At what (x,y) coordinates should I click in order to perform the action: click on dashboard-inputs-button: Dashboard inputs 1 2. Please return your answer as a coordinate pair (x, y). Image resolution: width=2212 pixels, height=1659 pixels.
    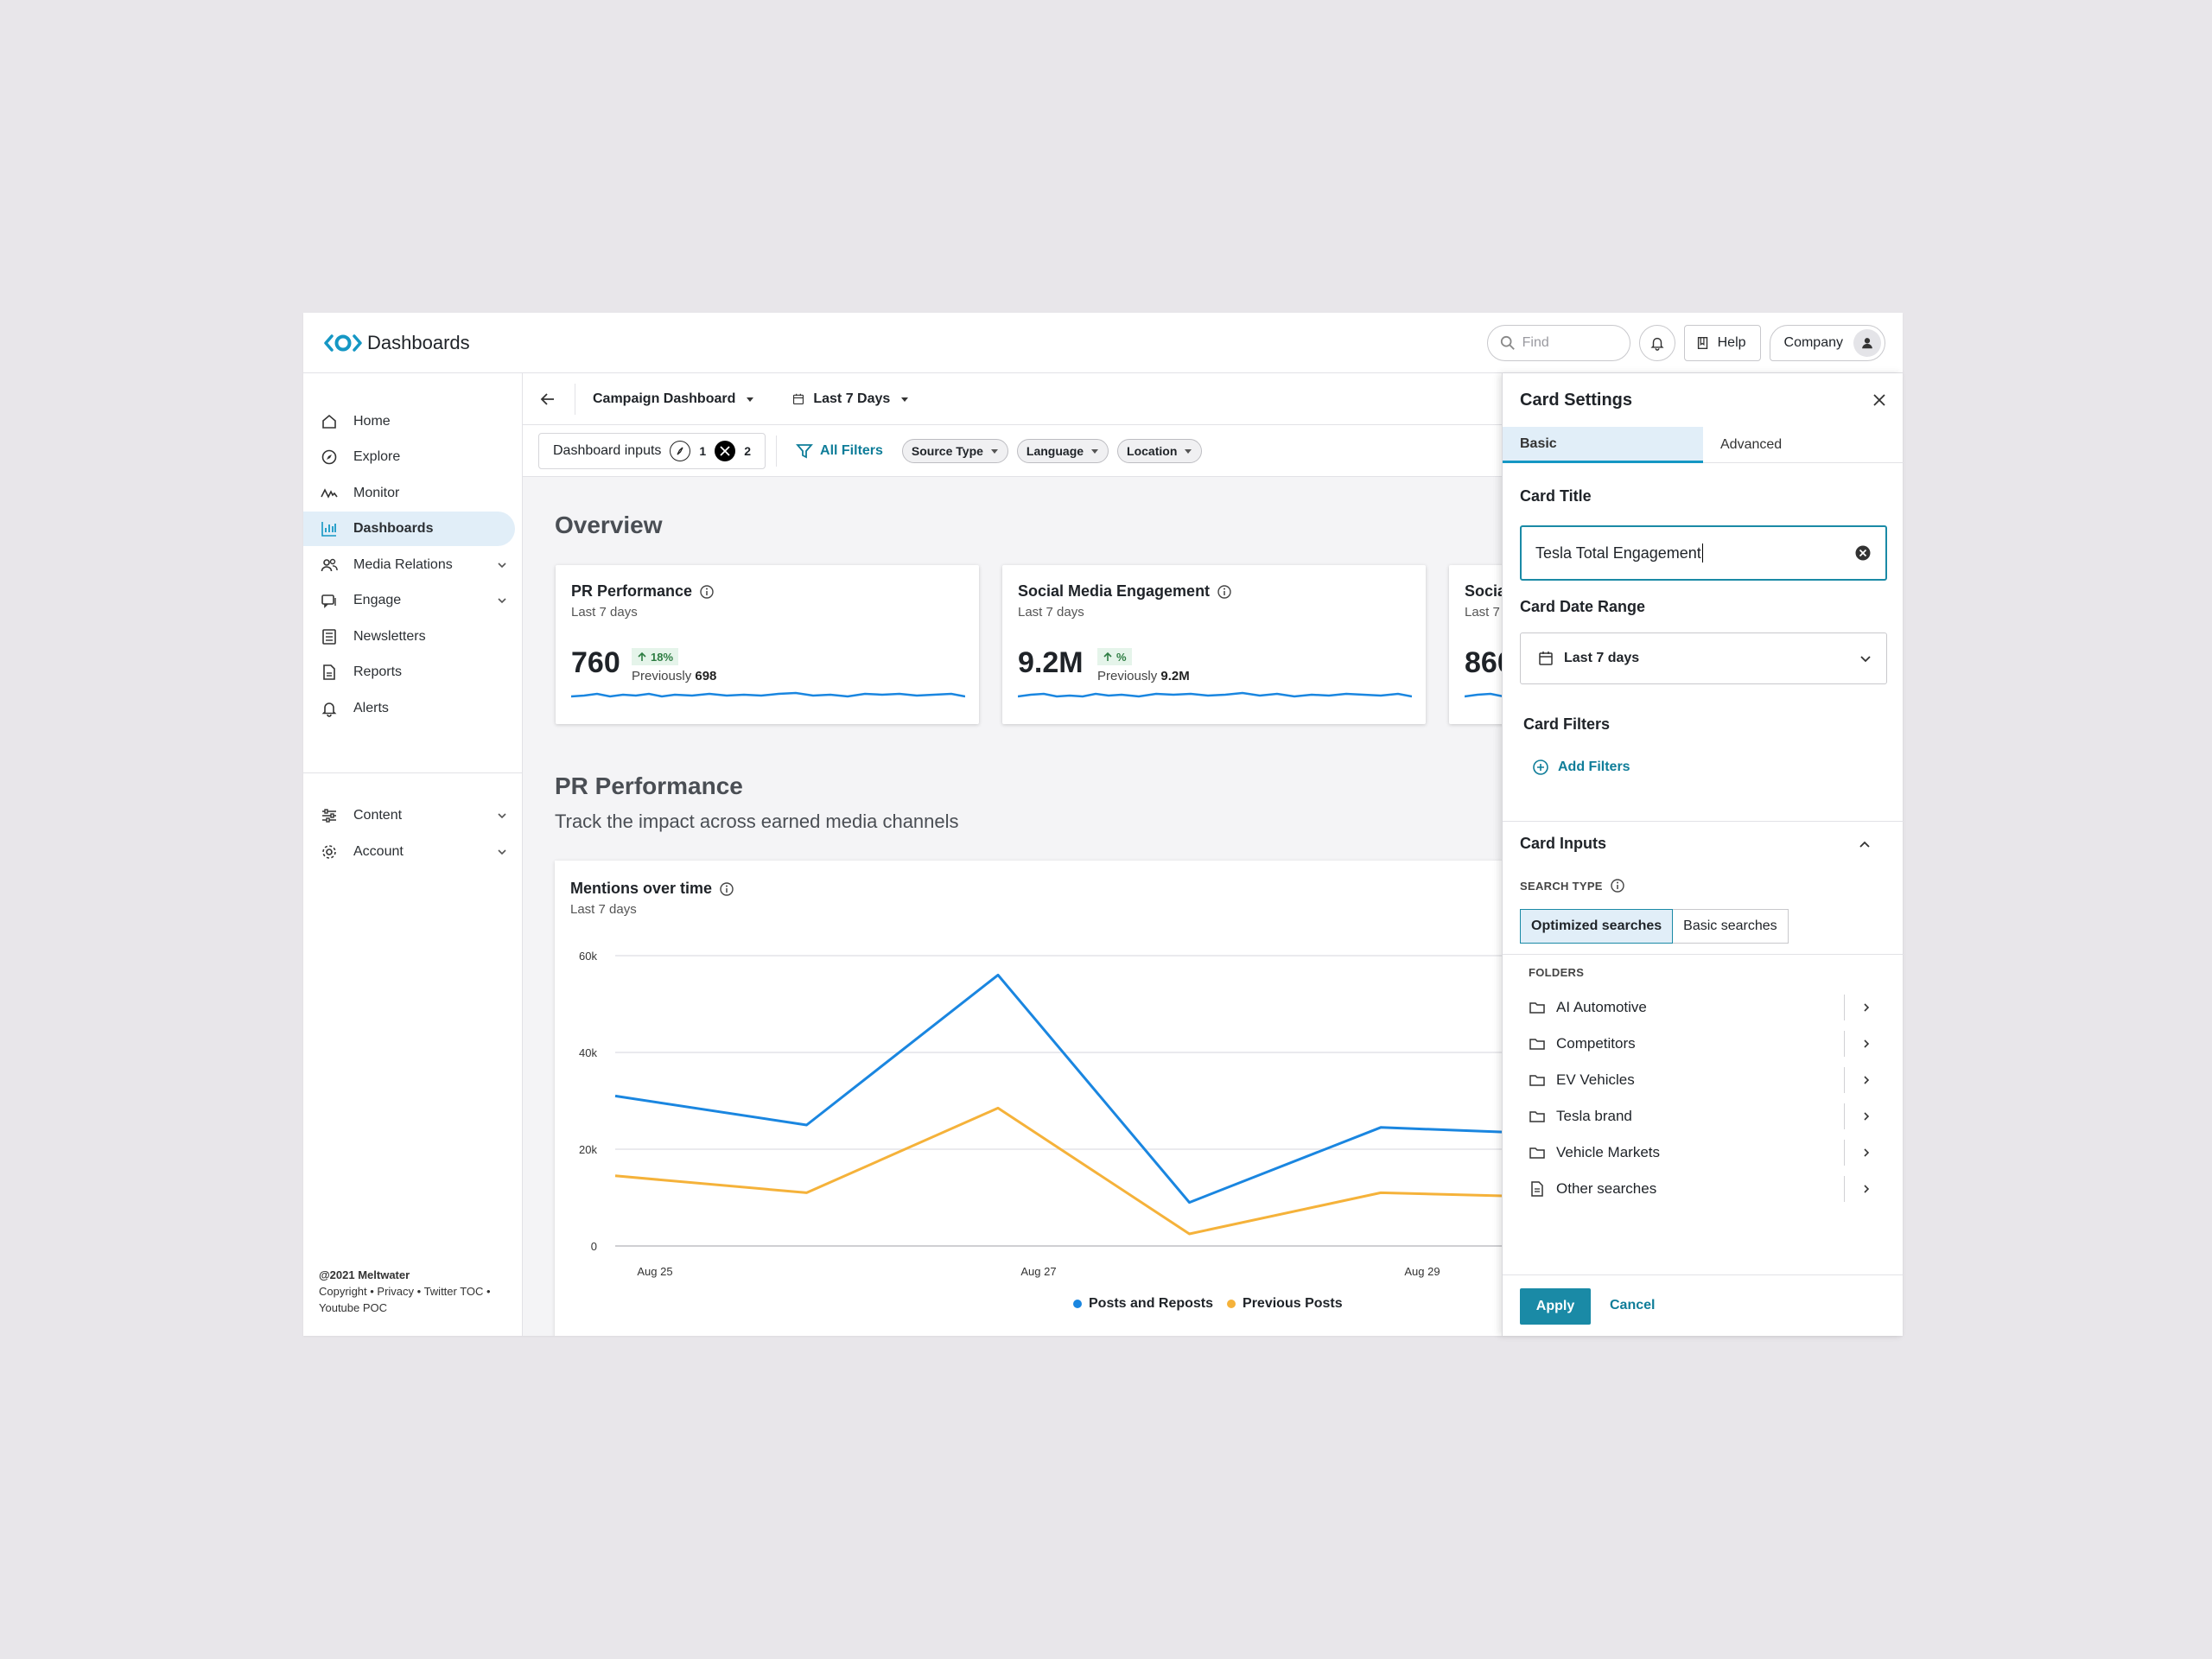
    Looking at the image, I should click on (652, 450).